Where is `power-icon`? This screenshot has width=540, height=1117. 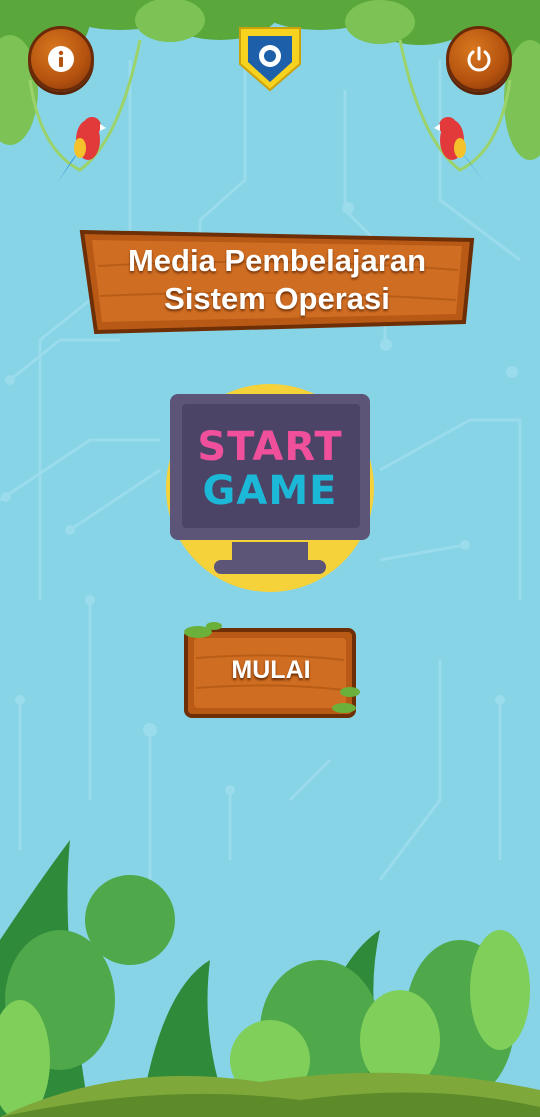 power-icon is located at coordinates (479, 59).